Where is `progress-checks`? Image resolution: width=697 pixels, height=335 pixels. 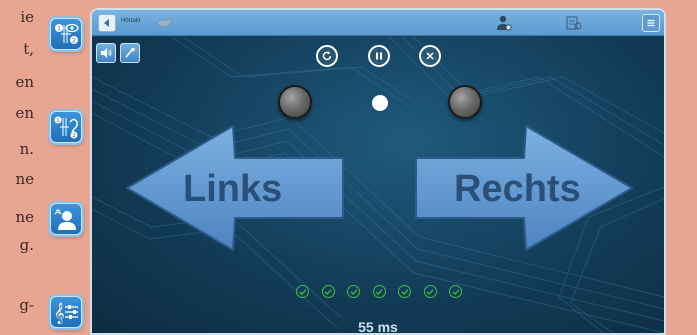
progress-checks is located at coordinates (379, 293).